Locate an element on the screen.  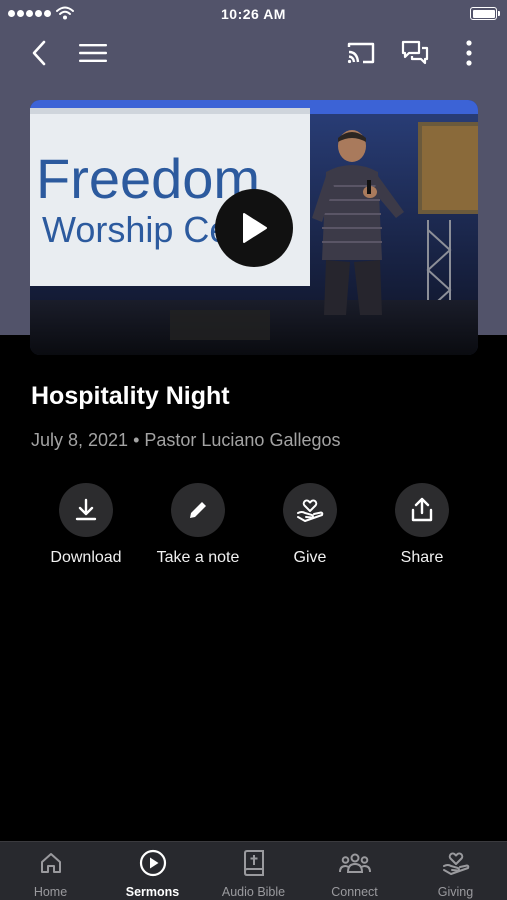
hamburger-menu-icon is located at coordinates (93, 53).